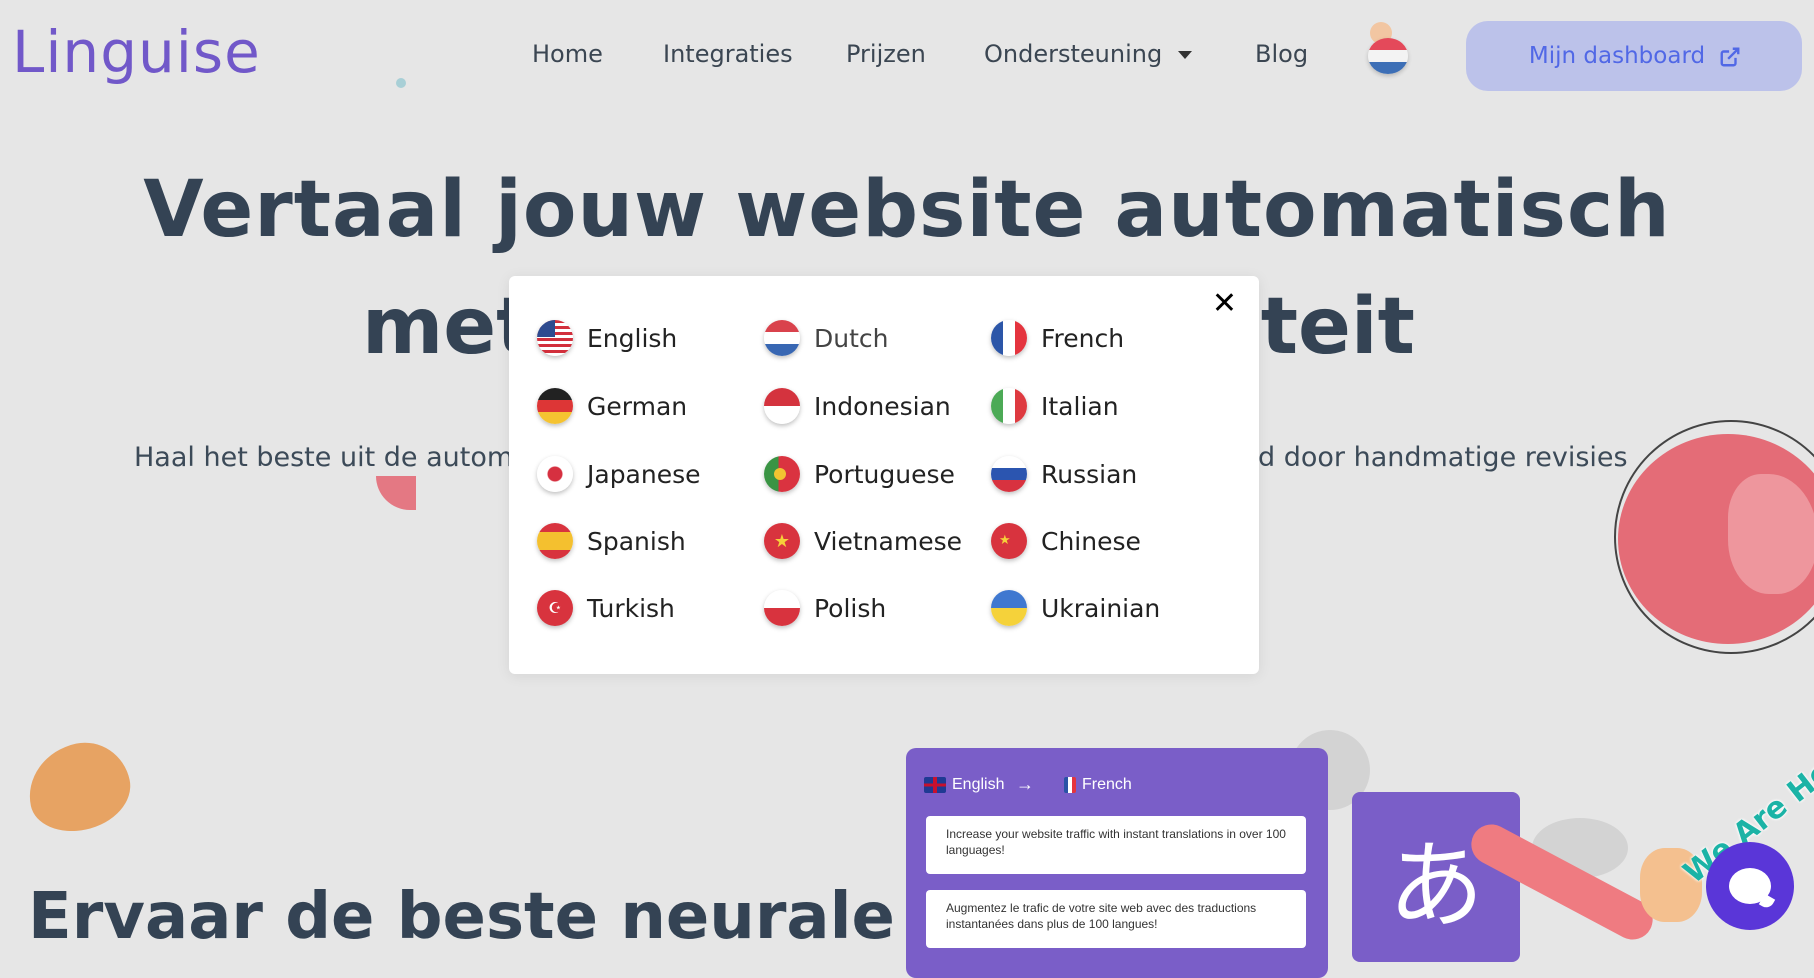 The width and height of the screenshot is (1814, 978). Describe the element at coordinates (1388, 56) in the screenshot. I see `language-switcher-nl-flag-icon` at that location.